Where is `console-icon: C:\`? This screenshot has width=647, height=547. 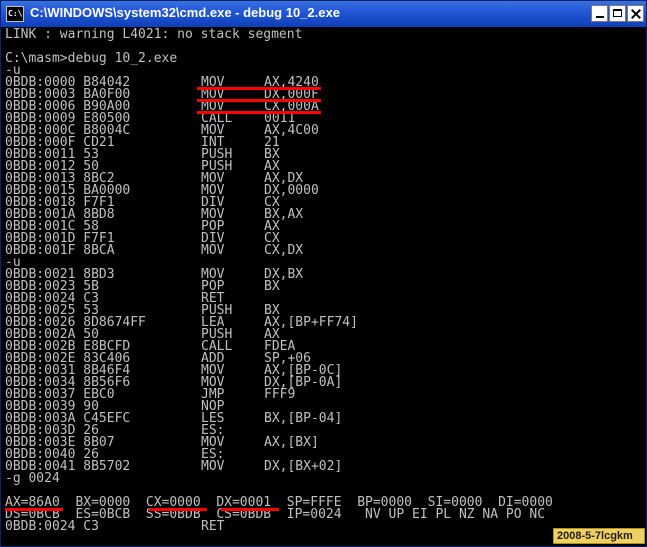
console-icon: C:\ is located at coordinates (15, 14).